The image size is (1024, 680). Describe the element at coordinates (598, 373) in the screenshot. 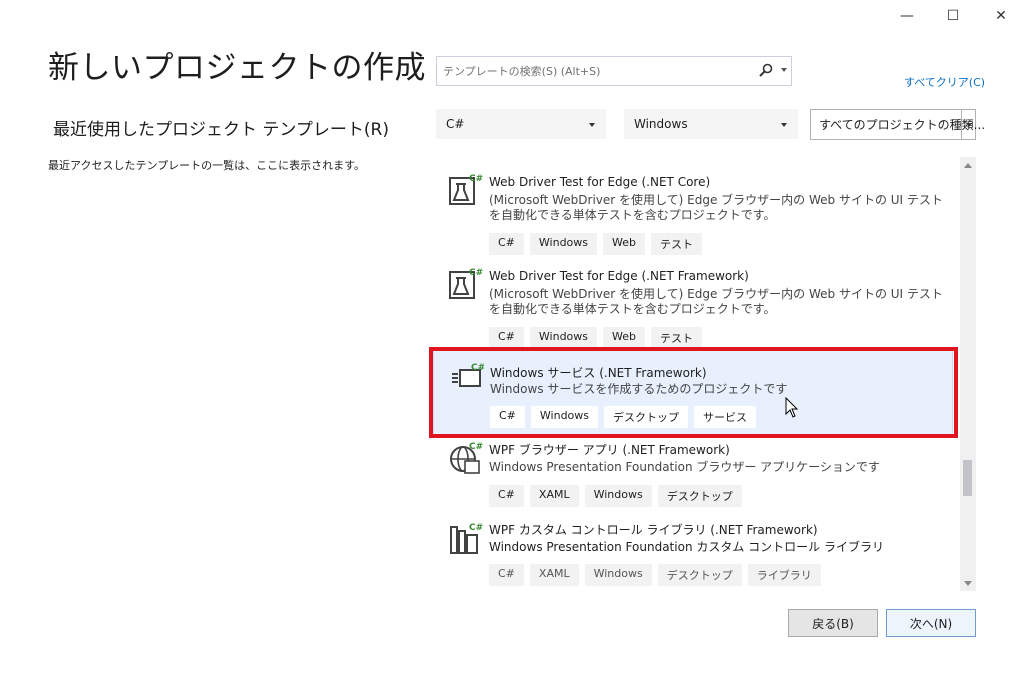

I see `template-name: Windows サービス (.NET Framework)` at that location.